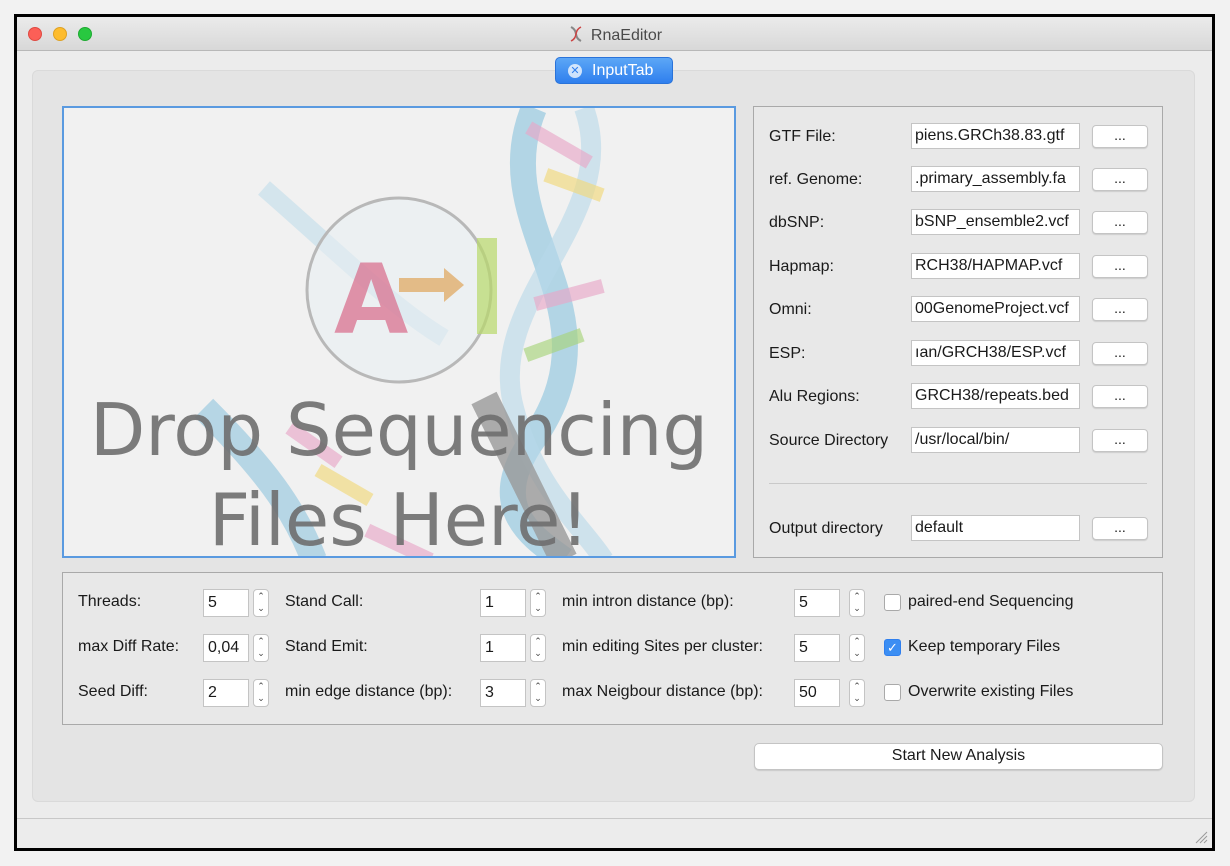  I want to click on hapmap-input: RCH38/HAPMAP.vcf, so click(995, 266).